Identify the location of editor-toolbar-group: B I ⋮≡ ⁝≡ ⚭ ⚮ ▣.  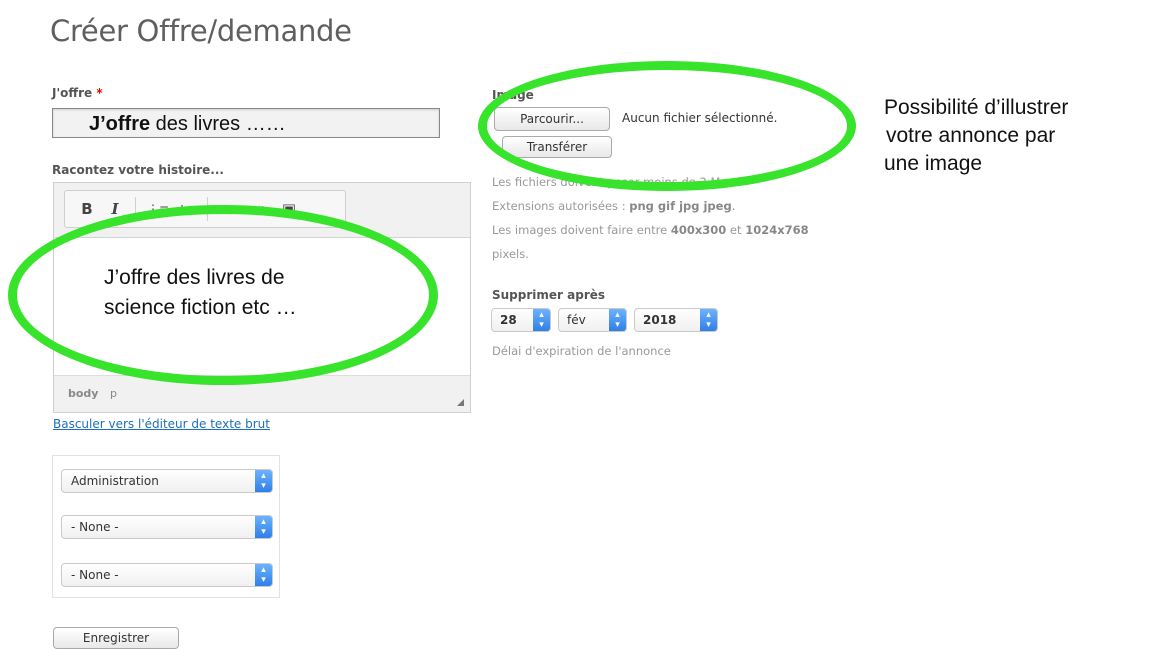
(205, 209).